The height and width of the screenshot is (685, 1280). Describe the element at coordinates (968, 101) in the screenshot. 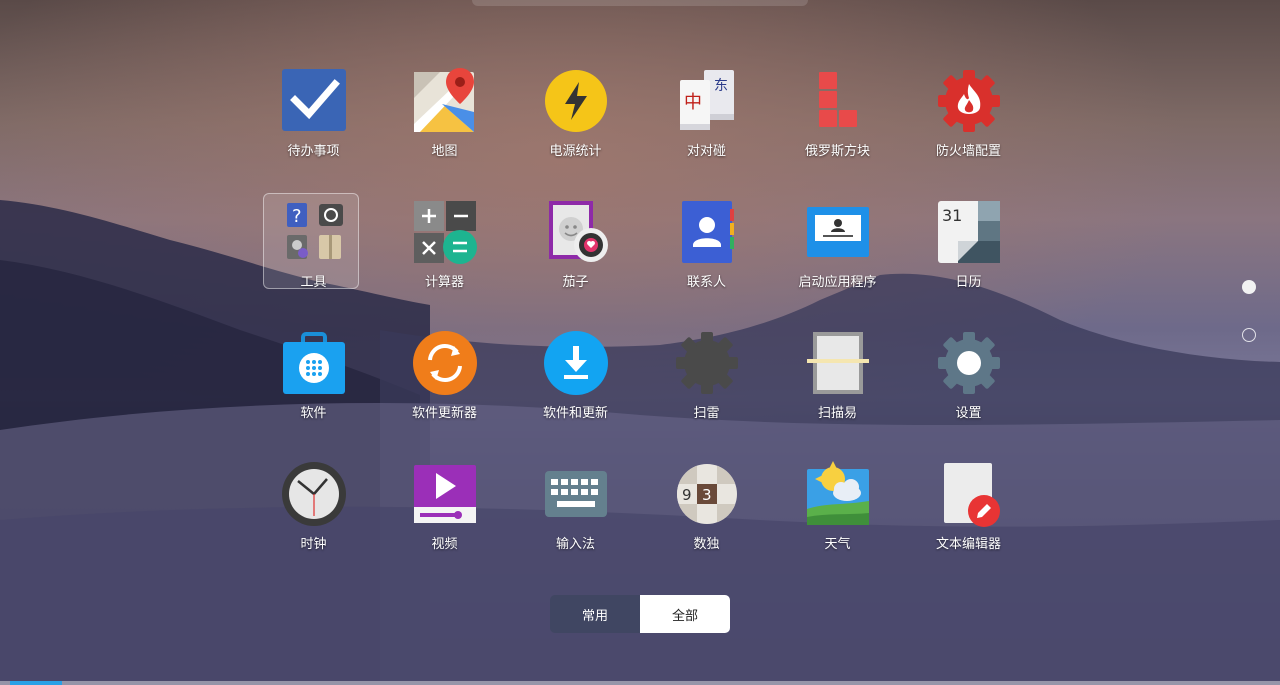

I see `firewall-gear-icon` at that location.